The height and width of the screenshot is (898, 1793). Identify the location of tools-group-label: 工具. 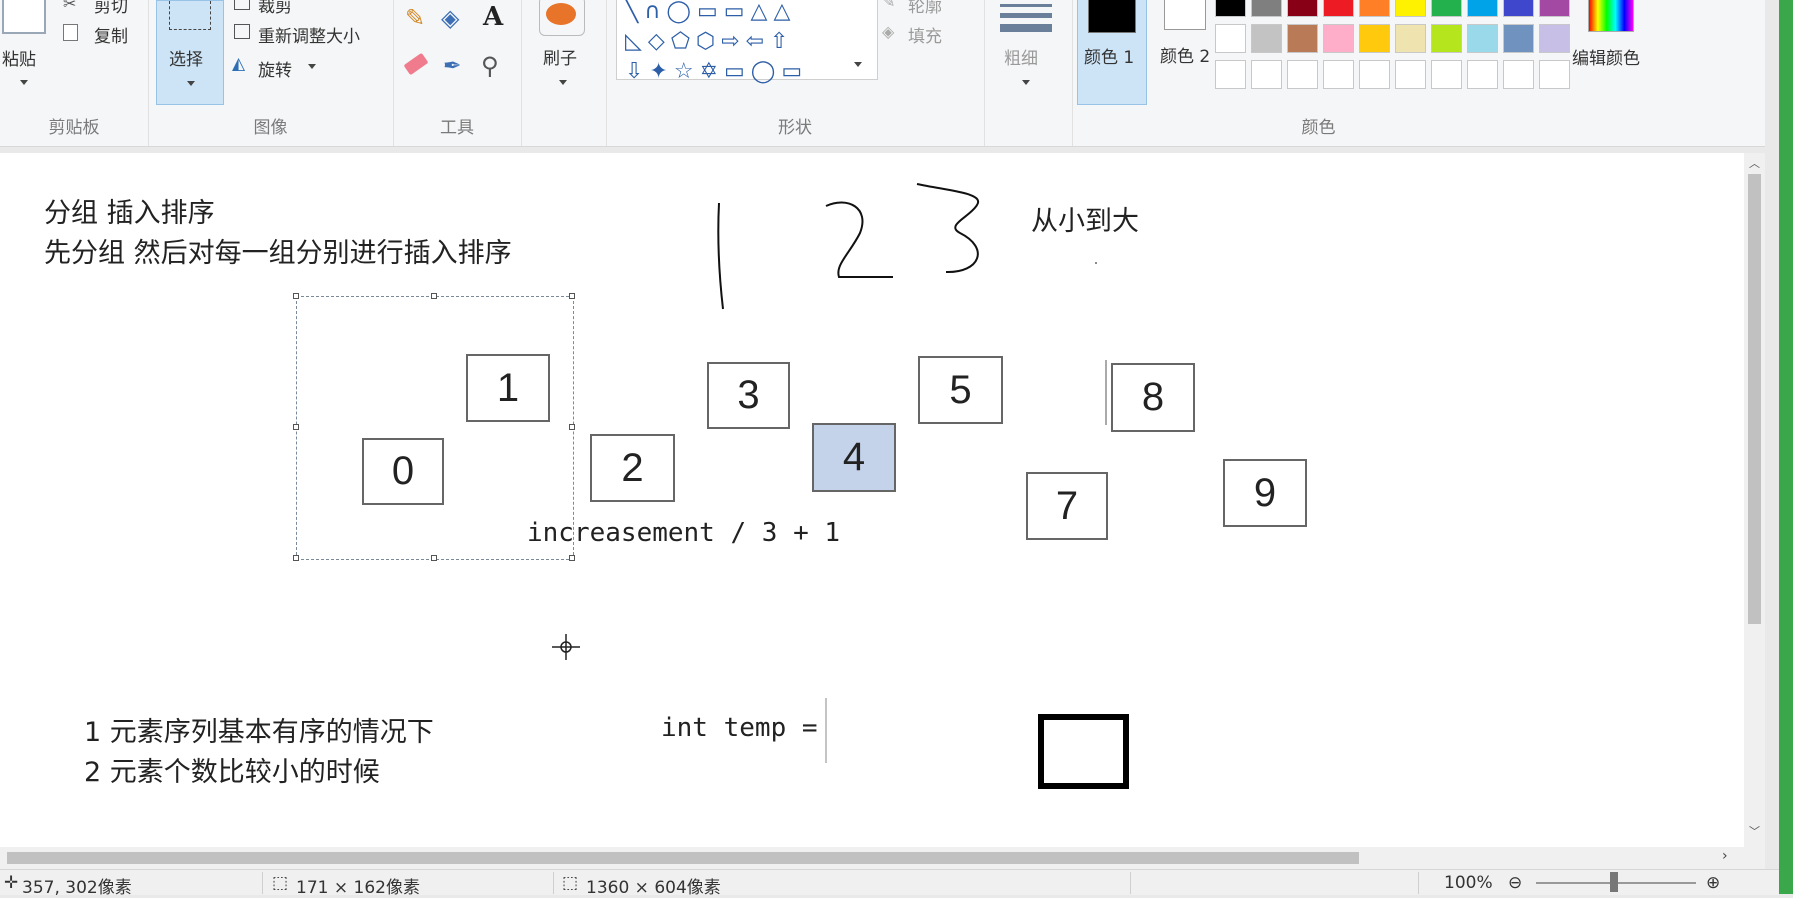
(457, 128).